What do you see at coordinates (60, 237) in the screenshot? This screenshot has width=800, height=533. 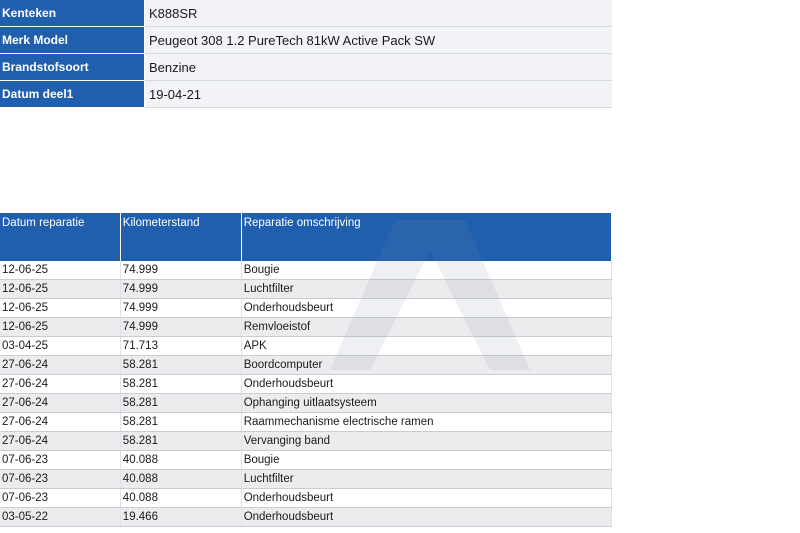 I see `header-datum-reparatie: Datum reparatie` at bounding box center [60, 237].